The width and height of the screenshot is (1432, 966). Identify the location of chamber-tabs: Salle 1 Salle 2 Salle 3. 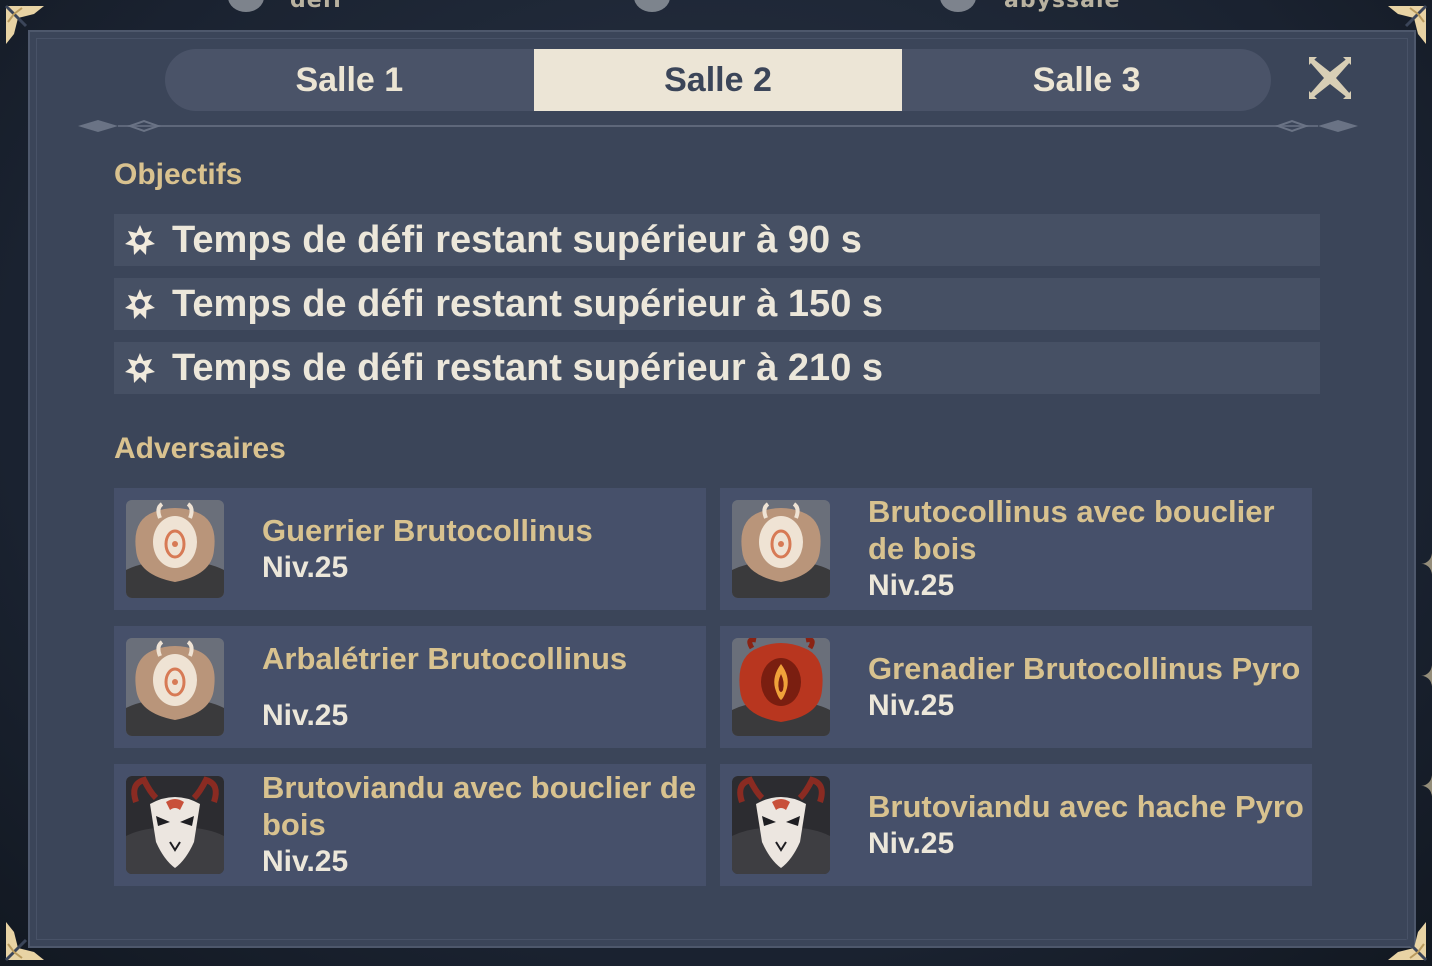
(718, 80).